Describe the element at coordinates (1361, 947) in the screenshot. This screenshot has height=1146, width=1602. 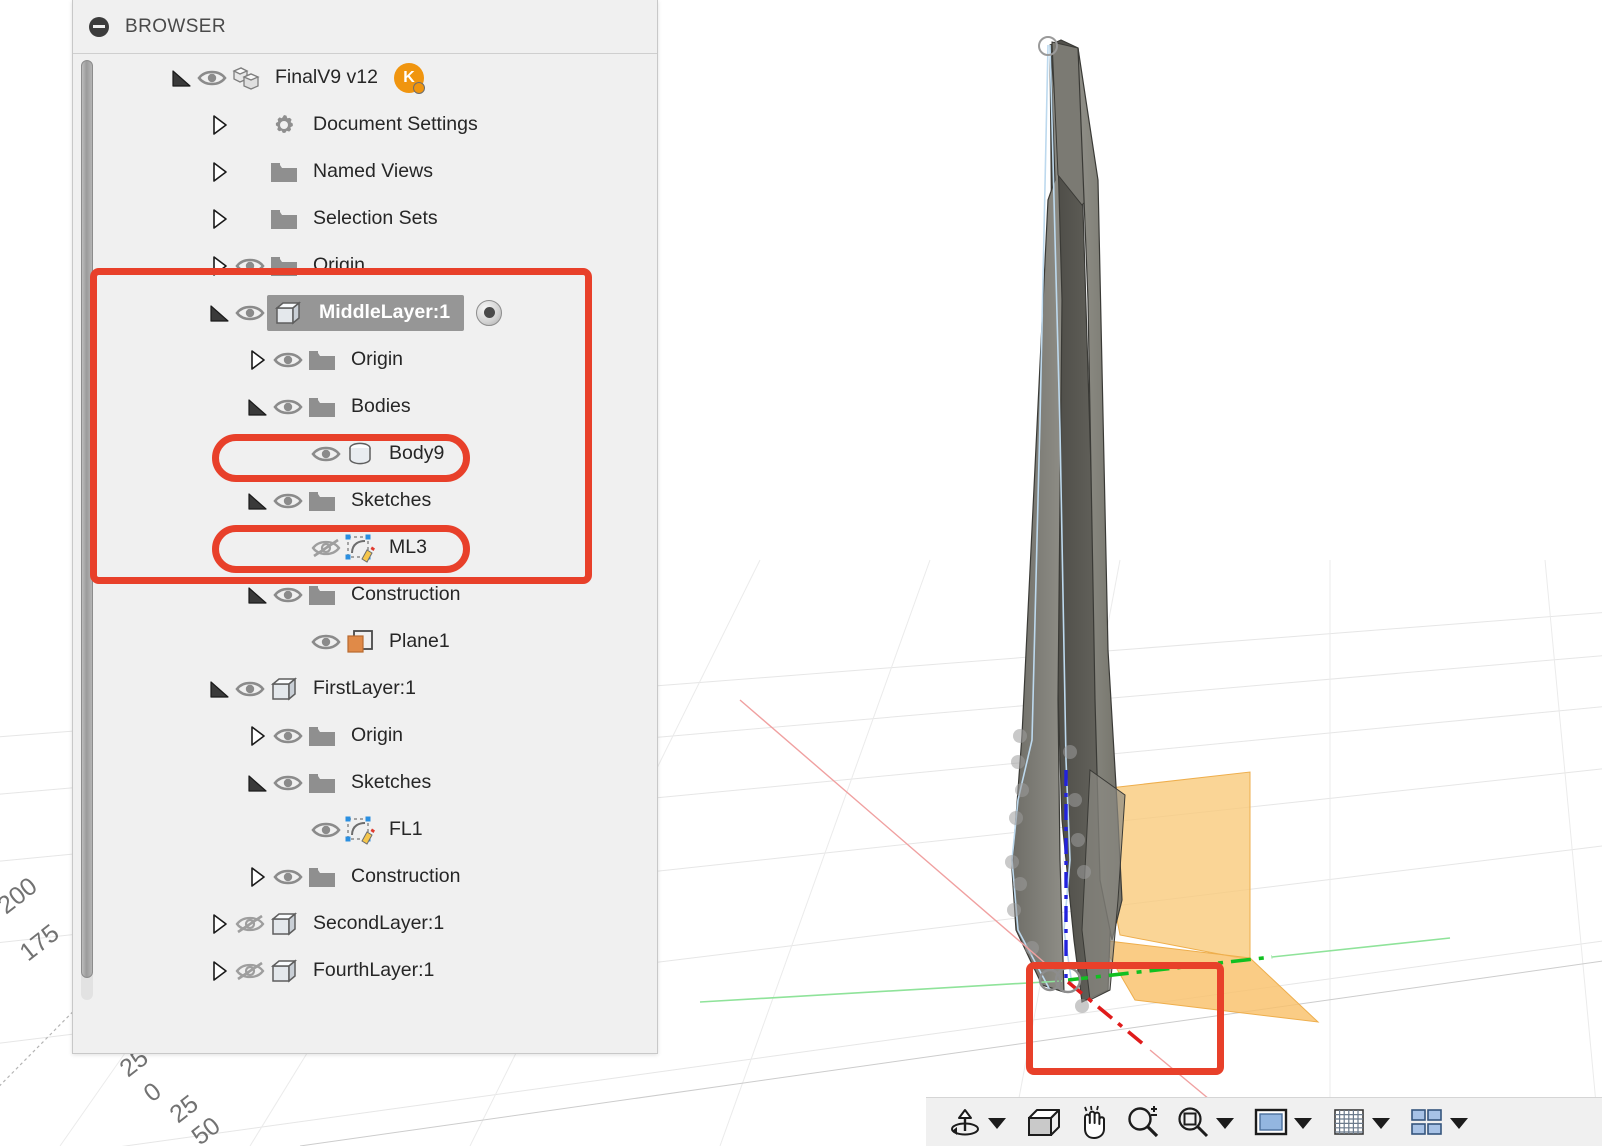
I see `y-axis-extension-right` at that location.